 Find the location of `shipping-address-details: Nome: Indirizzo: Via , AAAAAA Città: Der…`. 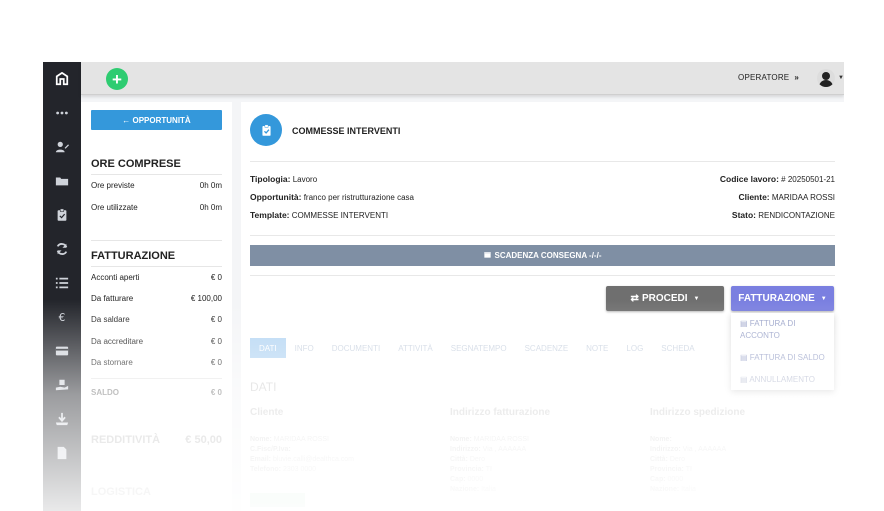

shipping-address-details: Nome: Indirizzo: Via , AAAAAA Città: Der… is located at coordinates (688, 464).